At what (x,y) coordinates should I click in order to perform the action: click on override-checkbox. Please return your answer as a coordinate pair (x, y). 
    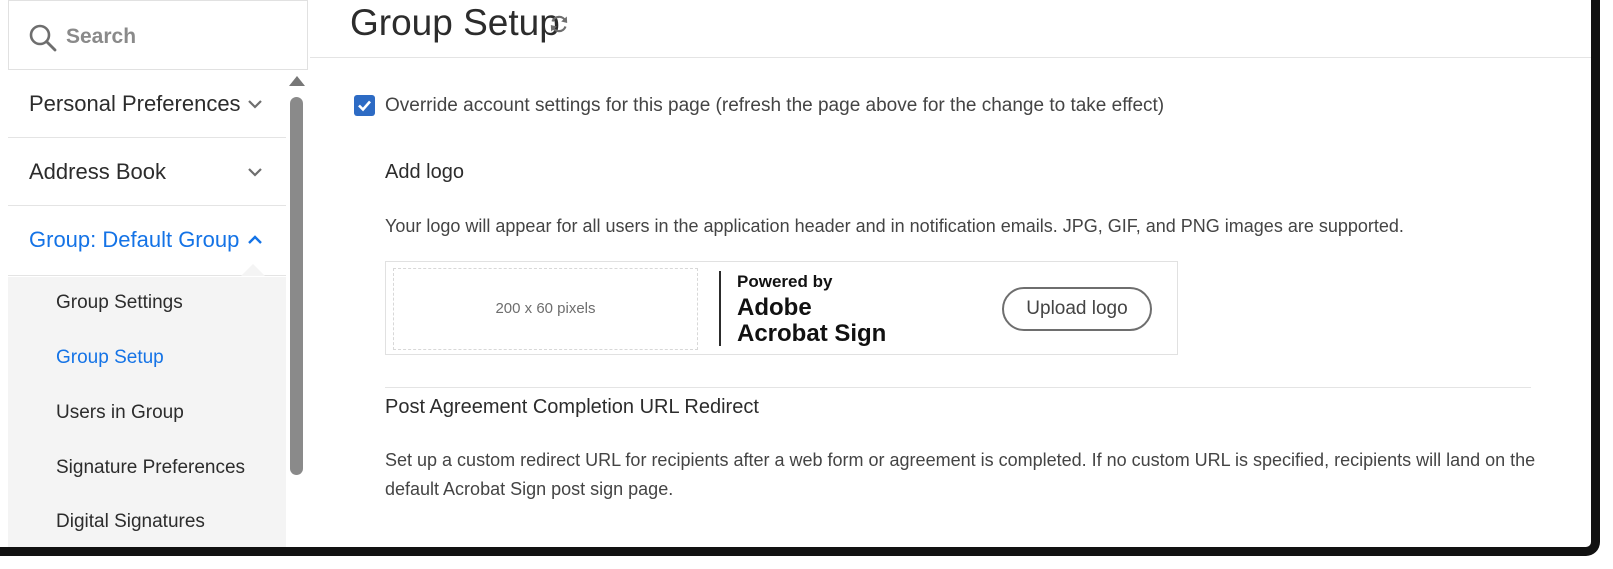
    Looking at the image, I should click on (364, 105).